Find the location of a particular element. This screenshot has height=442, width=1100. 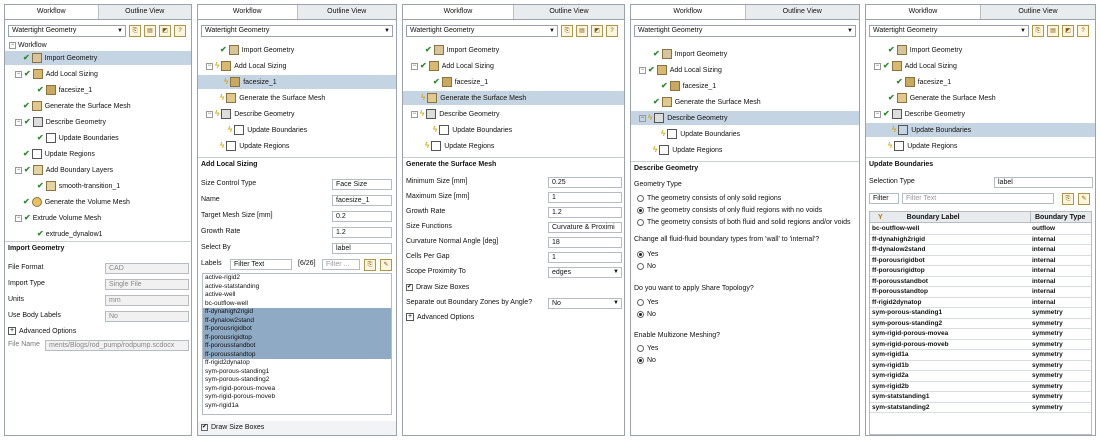

table-row: ff-porousrigidbot internal is located at coordinates (980, 261).